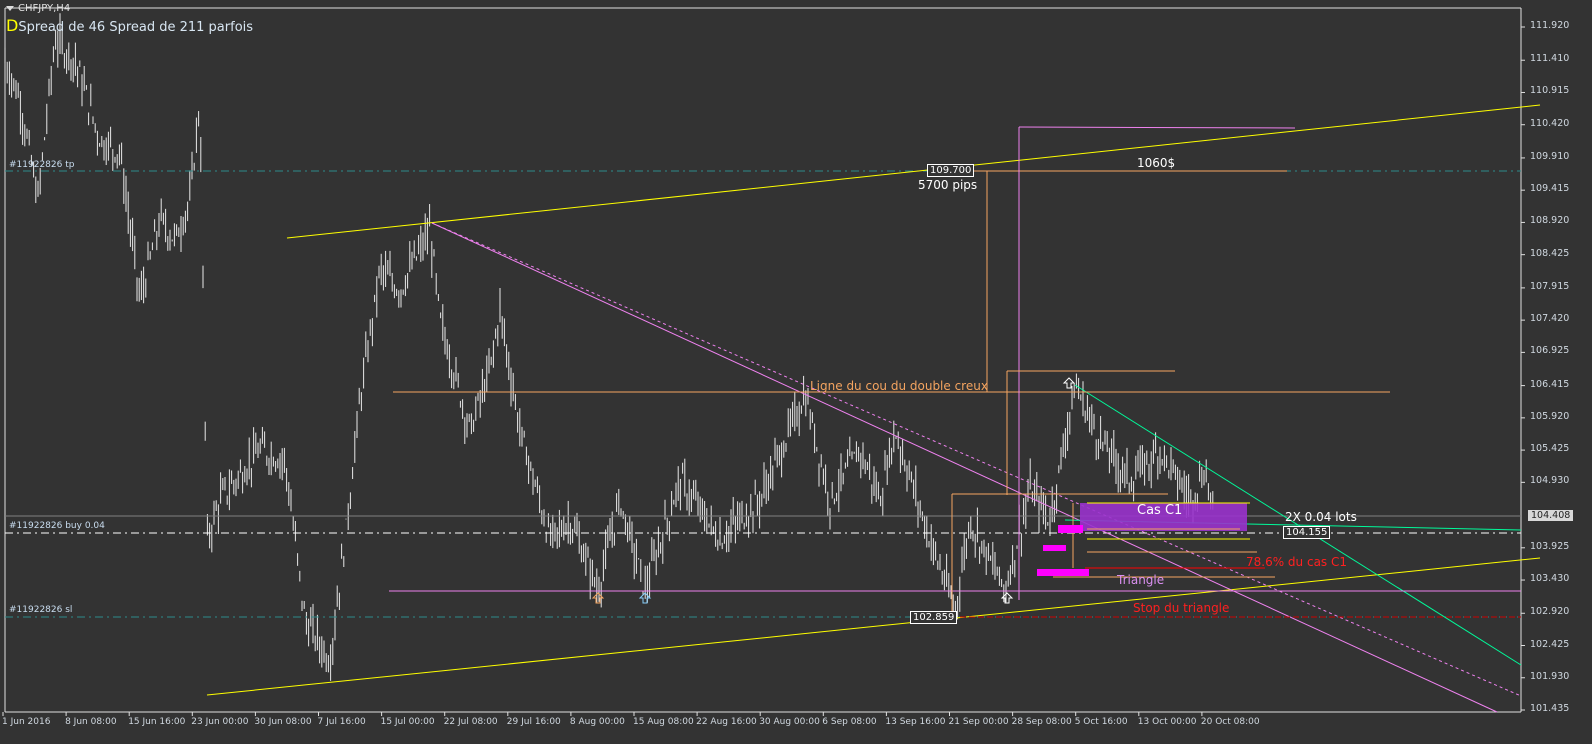  What do you see at coordinates (91, 722) in the screenshot?
I see `time-tick-label: 8 Jun 08:00` at bounding box center [91, 722].